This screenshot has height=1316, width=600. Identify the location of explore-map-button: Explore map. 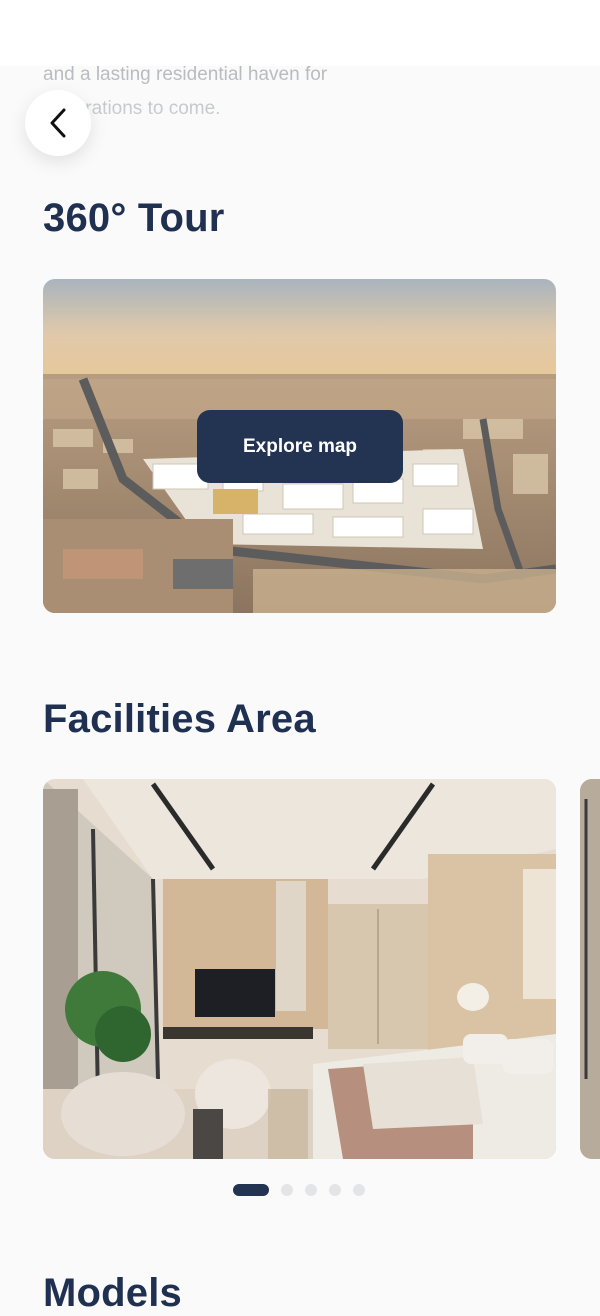
(300, 446).